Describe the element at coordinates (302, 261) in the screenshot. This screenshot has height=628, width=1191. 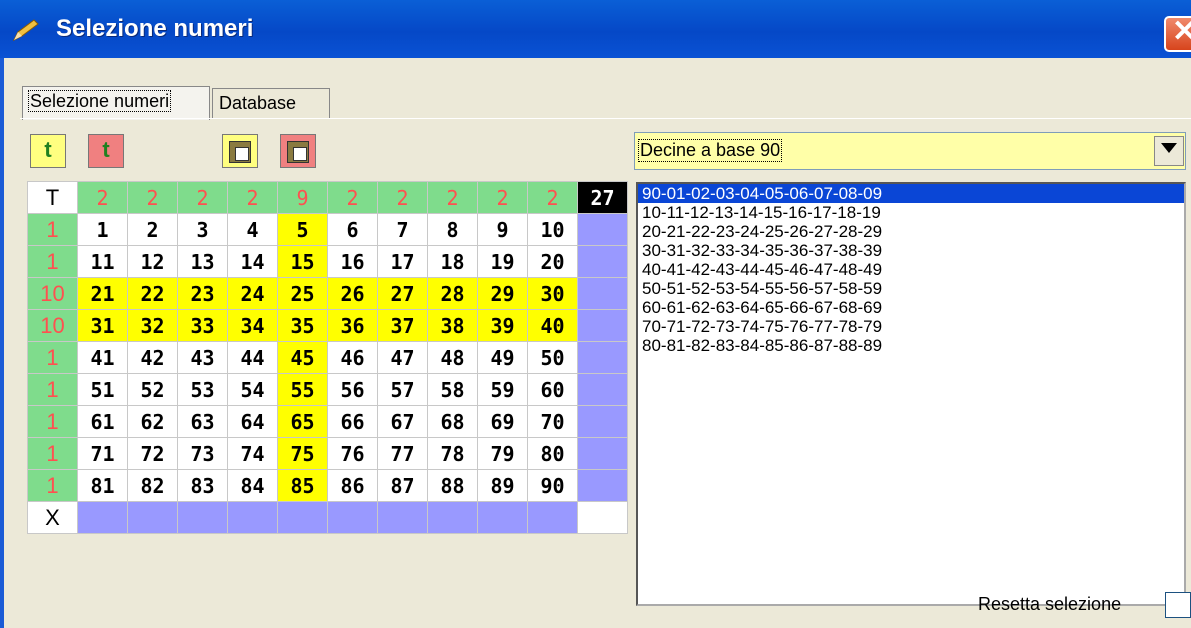
I see `number-cell: 15` at that location.